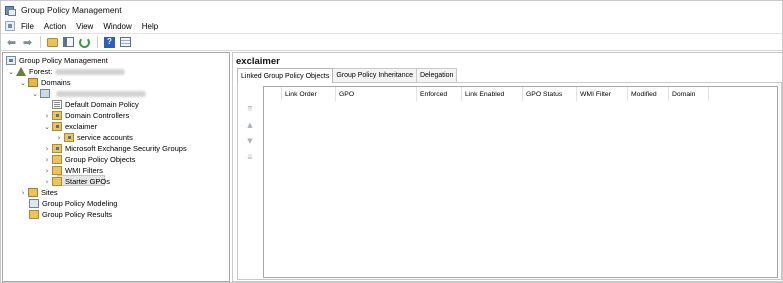 This screenshot has height=283, width=783. I want to click on menu-view: View, so click(84, 26).